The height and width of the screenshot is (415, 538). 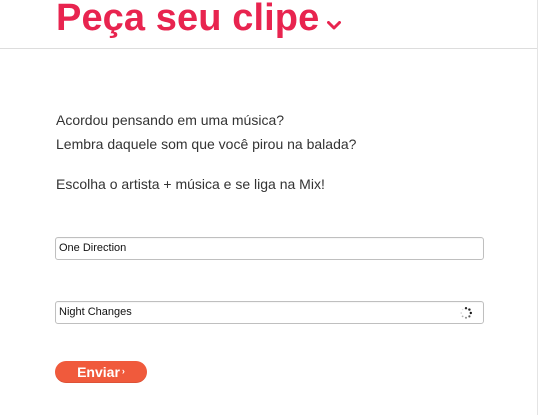 What do you see at coordinates (98, 372) in the screenshot?
I see `submit-button-label: Enviar` at bounding box center [98, 372].